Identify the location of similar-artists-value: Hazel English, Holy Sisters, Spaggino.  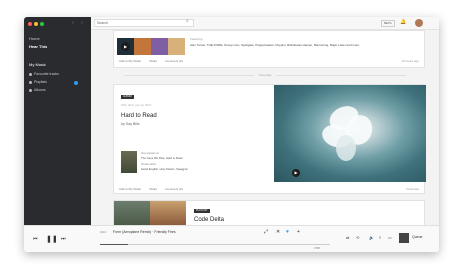
(164, 169).